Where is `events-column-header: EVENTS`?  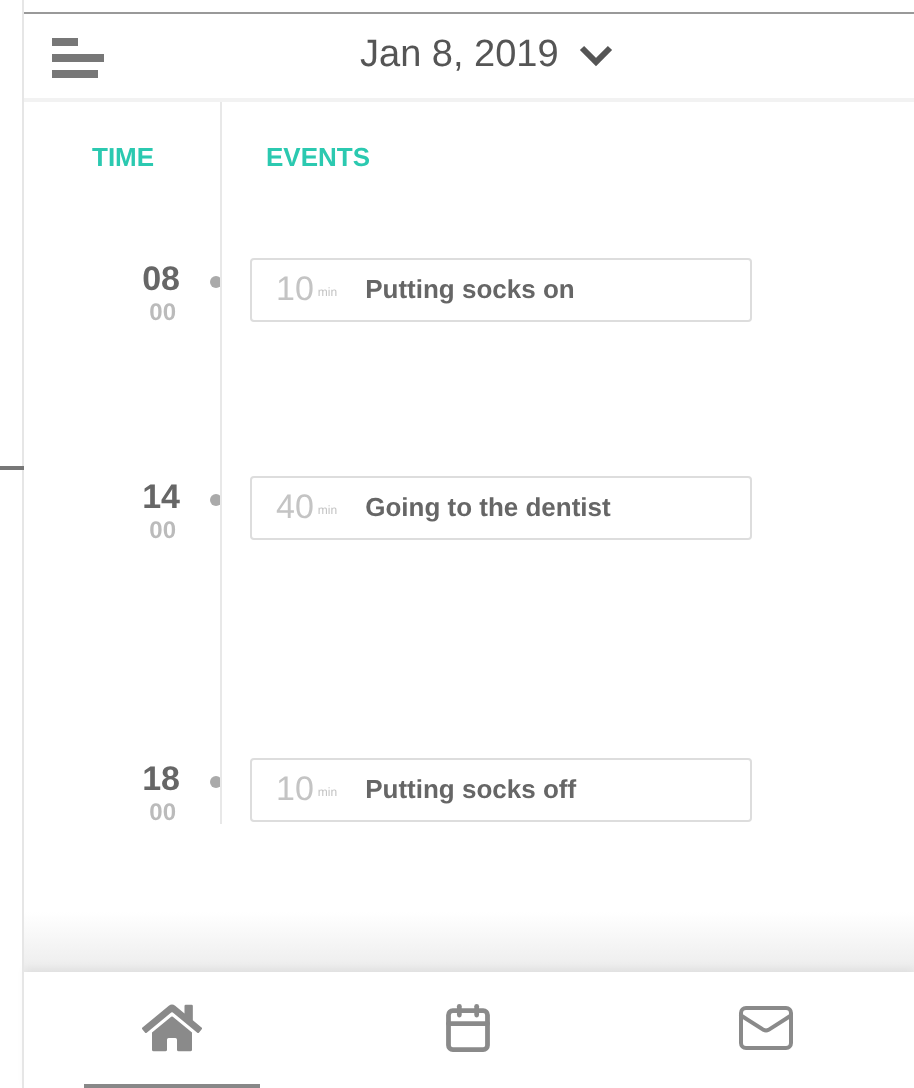 events-column-header: EVENTS is located at coordinates (318, 158).